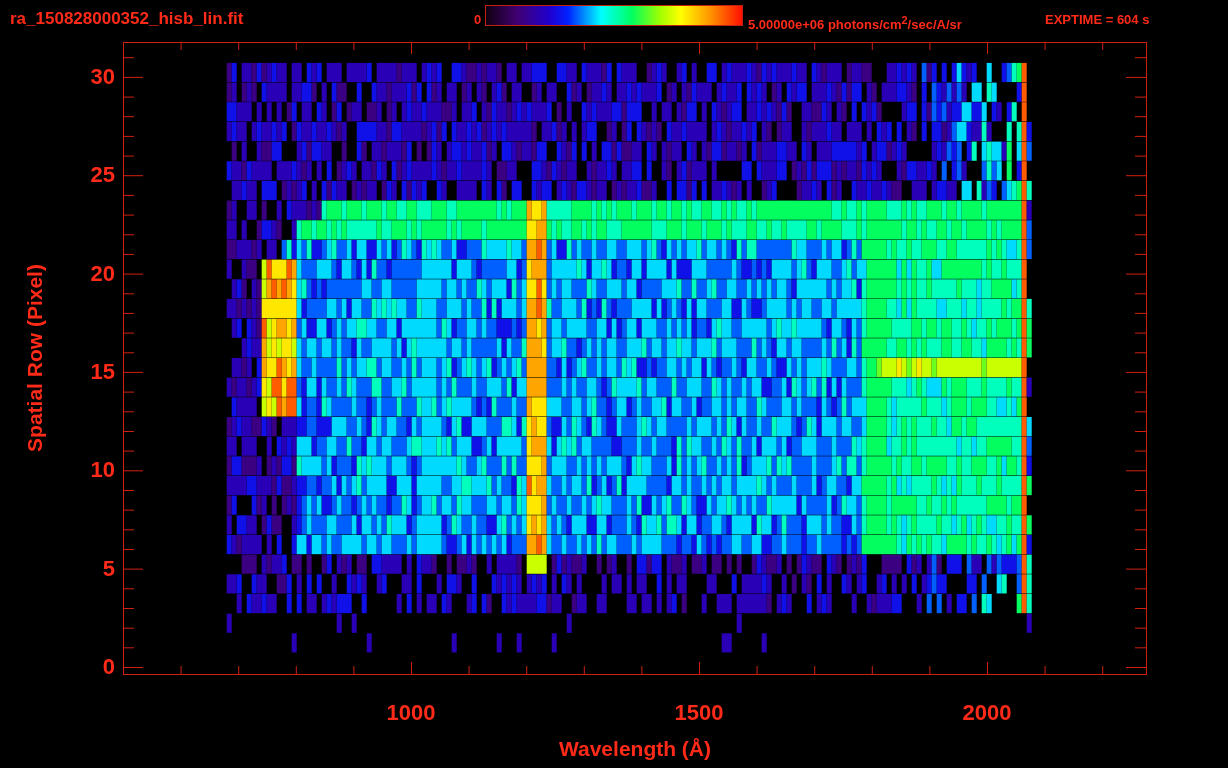 The width and height of the screenshot is (1228, 768). Describe the element at coordinates (411, 713) in the screenshot. I see `x-tick-label: 1000` at that location.